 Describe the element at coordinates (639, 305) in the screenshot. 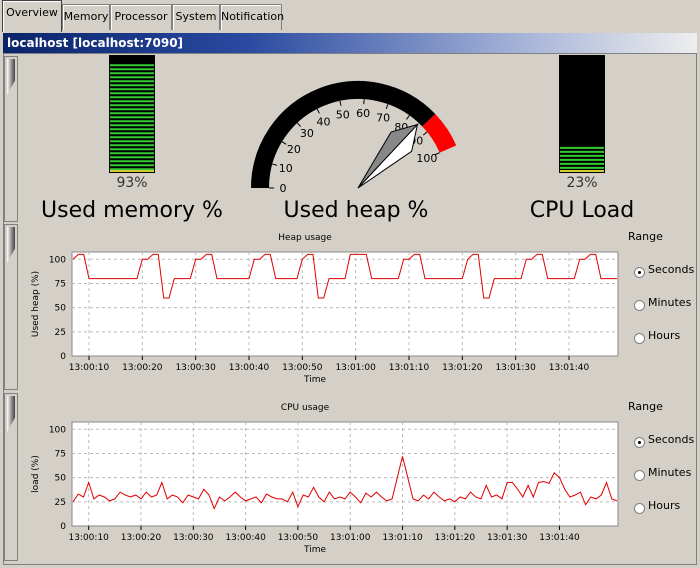

I see `heap-range-minutes-radio` at that location.